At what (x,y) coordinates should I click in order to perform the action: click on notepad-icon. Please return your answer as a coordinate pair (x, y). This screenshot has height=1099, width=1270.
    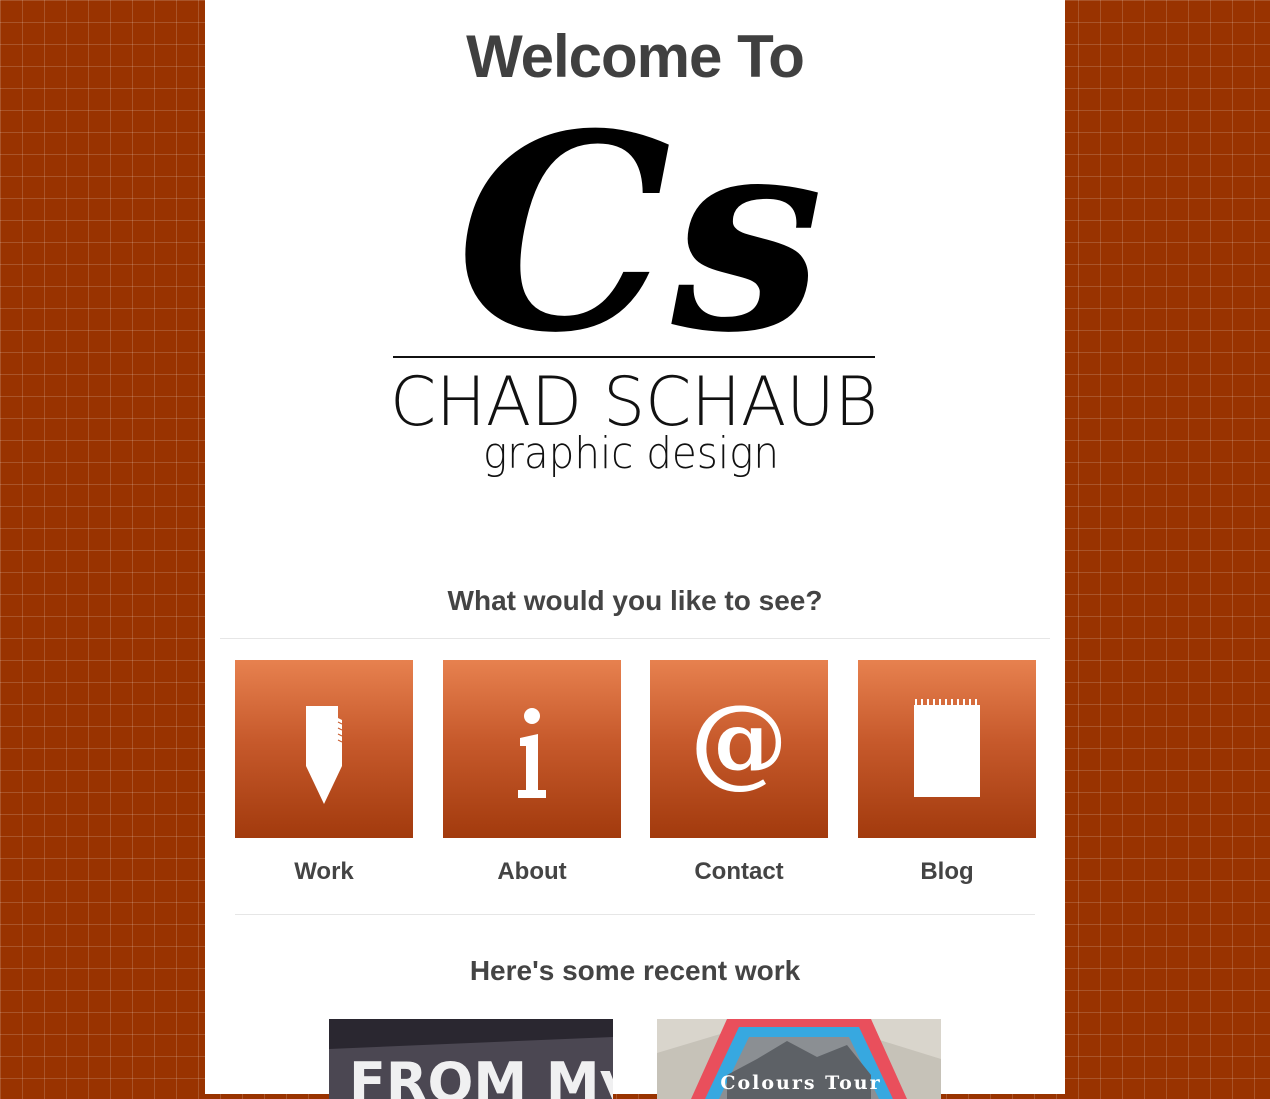
    Looking at the image, I should click on (947, 748).